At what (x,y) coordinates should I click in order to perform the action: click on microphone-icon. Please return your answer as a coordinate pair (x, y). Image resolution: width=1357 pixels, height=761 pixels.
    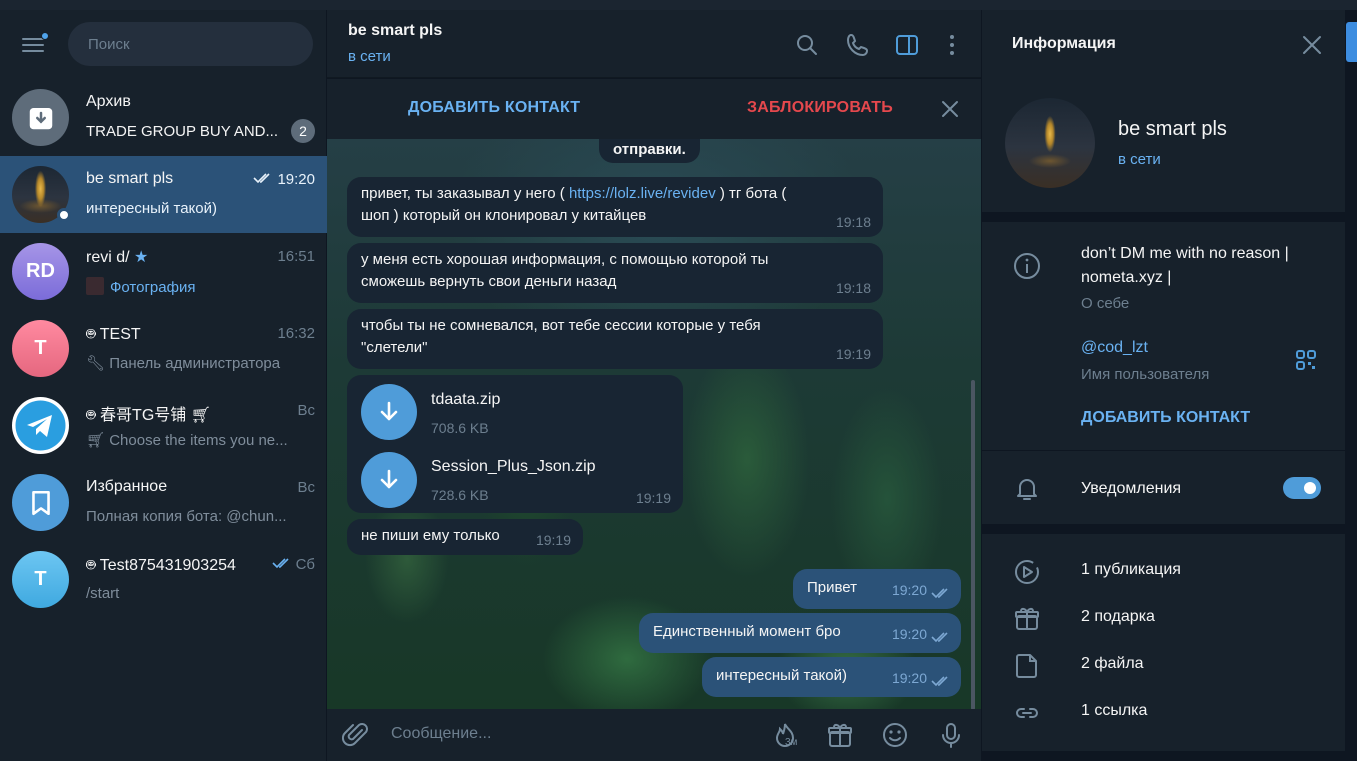
    Looking at the image, I should click on (951, 735).